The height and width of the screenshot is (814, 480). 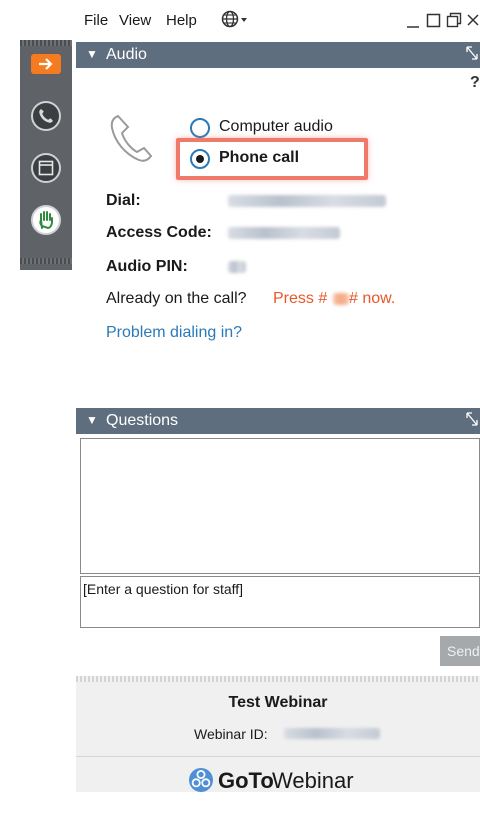 What do you see at coordinates (341, 299) in the screenshot?
I see `press-code-redacted` at bounding box center [341, 299].